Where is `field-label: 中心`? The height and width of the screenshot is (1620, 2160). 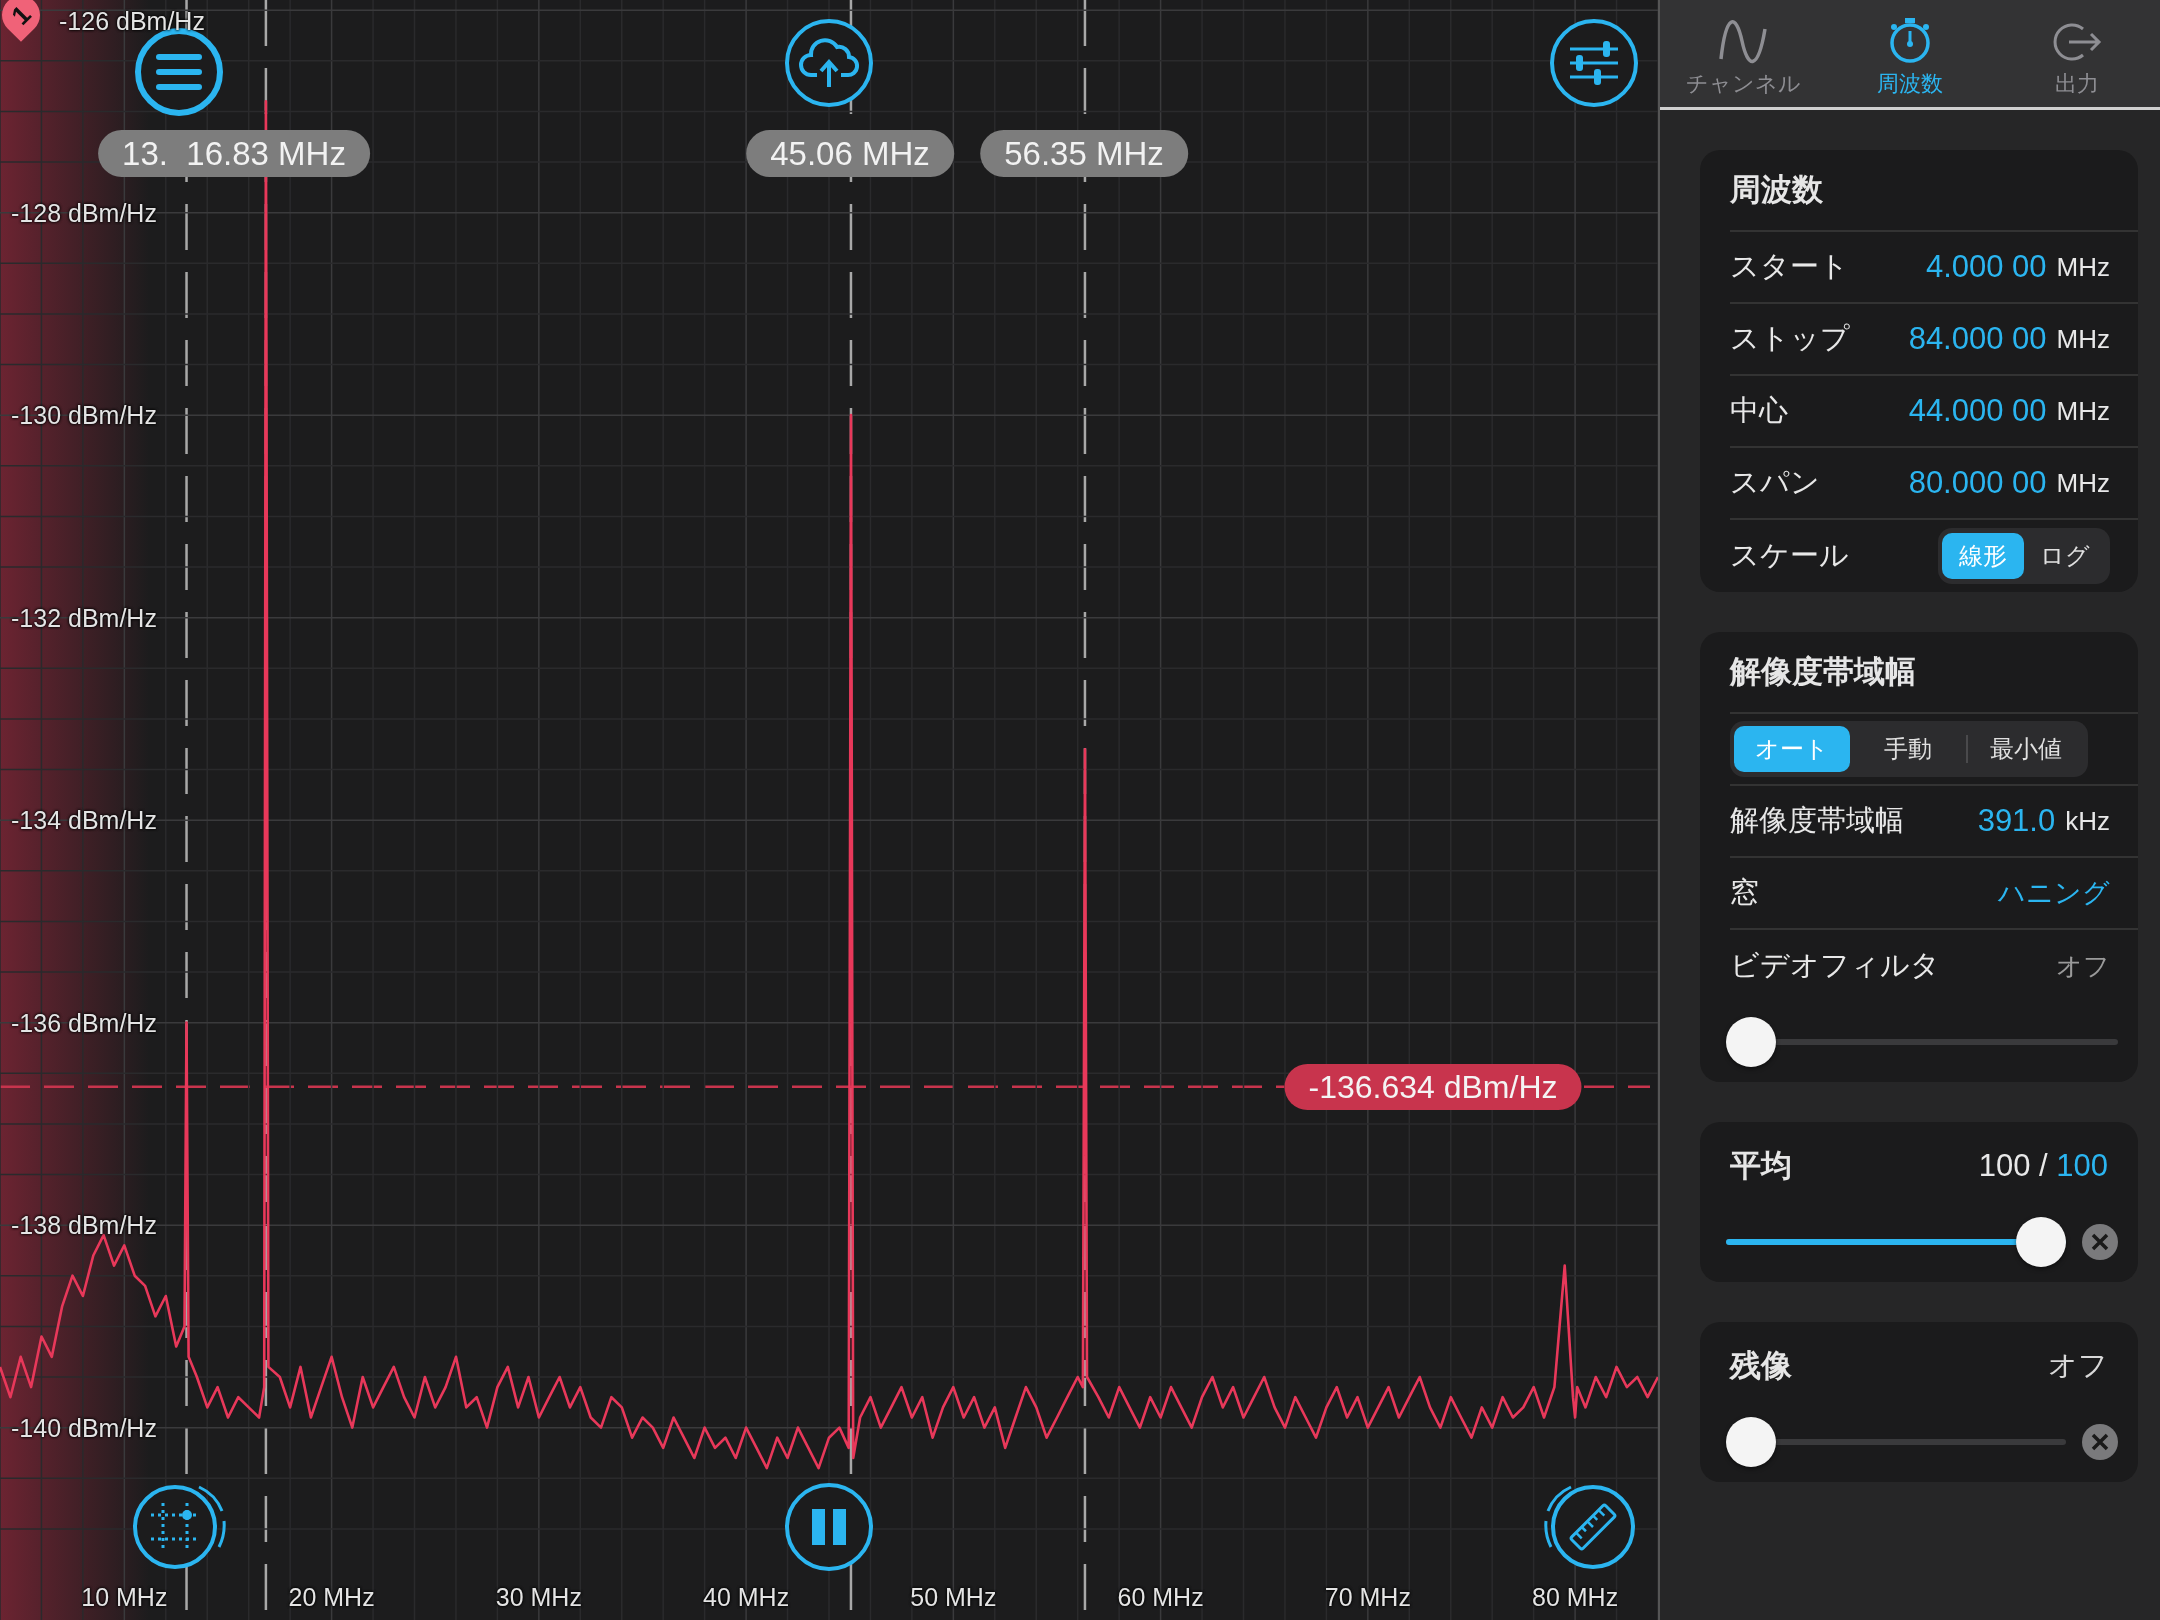 field-label: 中心 is located at coordinates (1759, 410).